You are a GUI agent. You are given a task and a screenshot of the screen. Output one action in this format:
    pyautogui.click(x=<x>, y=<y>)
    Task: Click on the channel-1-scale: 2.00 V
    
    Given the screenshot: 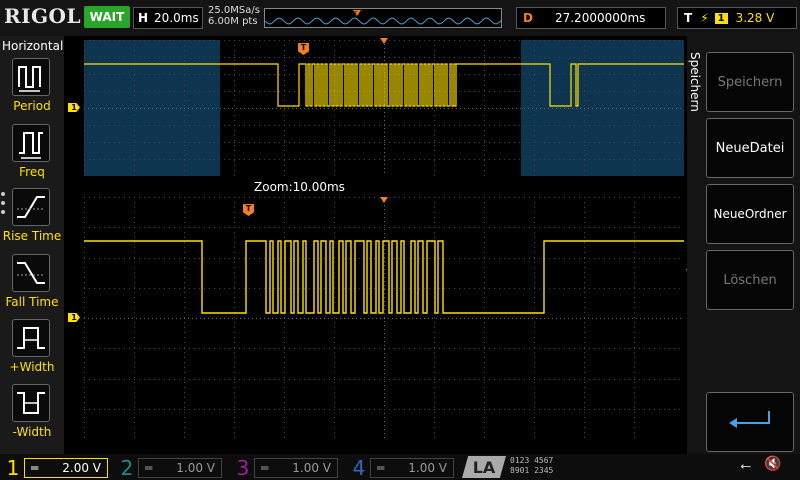 What is the action you would take?
    pyautogui.click(x=81, y=468)
    